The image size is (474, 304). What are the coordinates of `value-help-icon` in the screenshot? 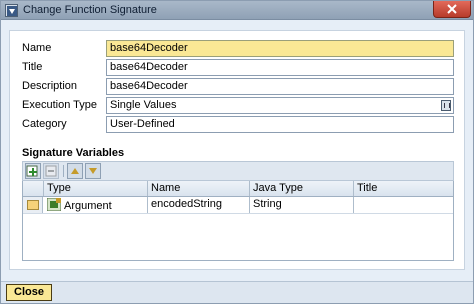 It's located at (446, 105).